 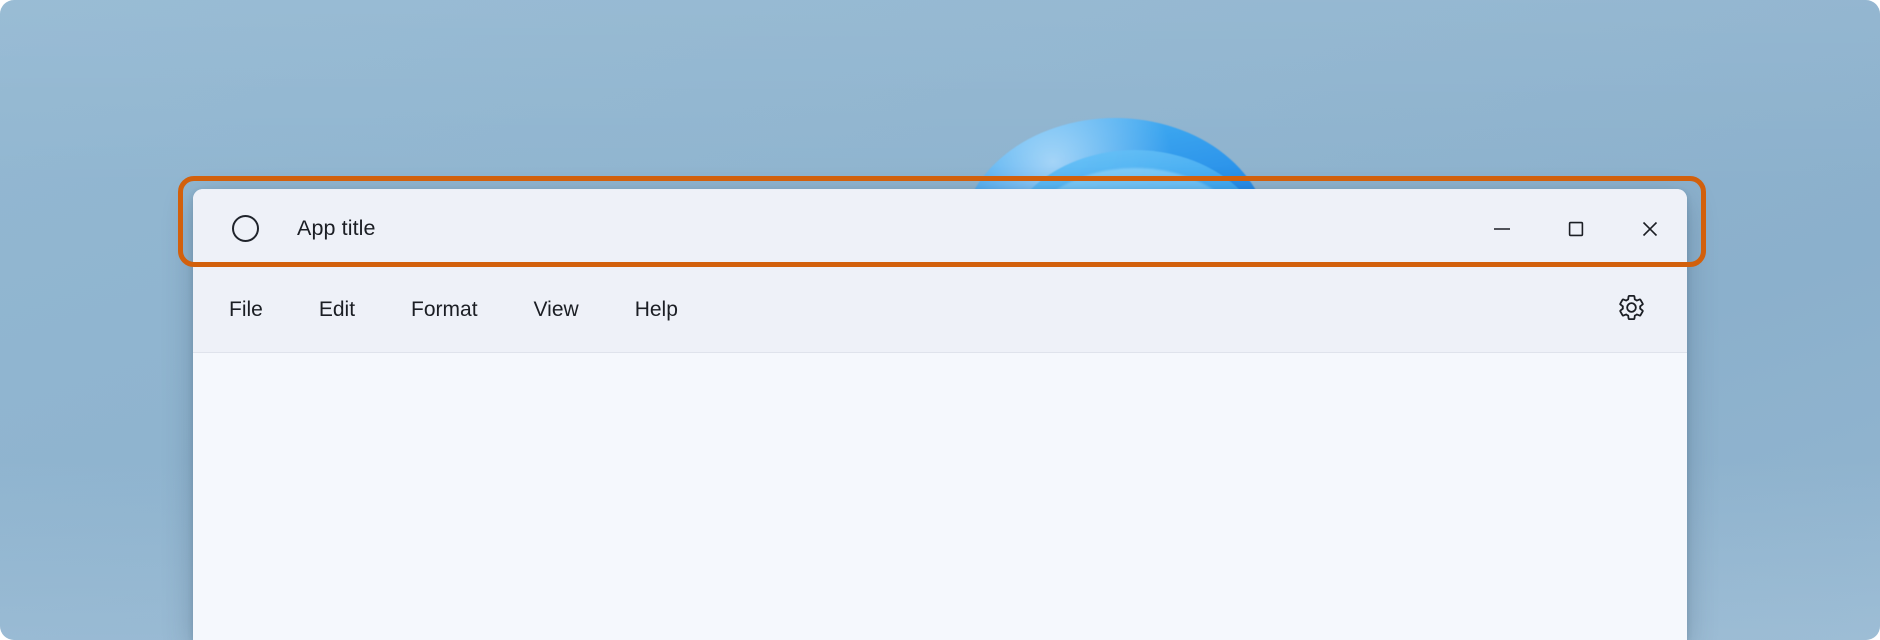 I want to click on menu-item-edit: Edit, so click(x=337, y=310).